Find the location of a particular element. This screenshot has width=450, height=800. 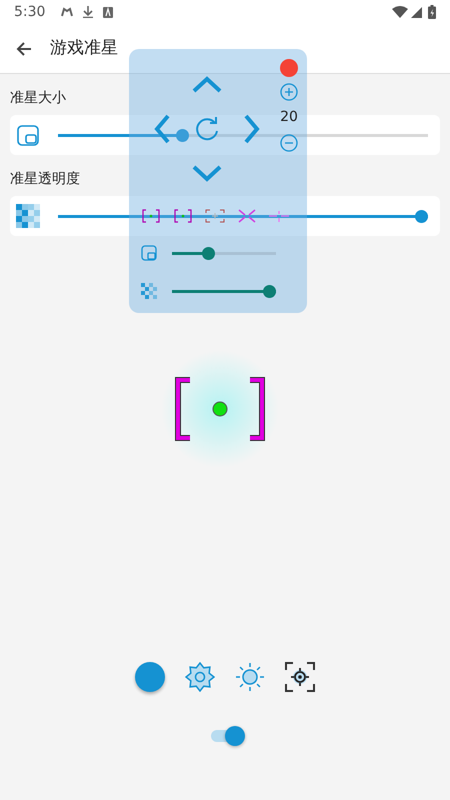

badge-gear-icon is located at coordinates (200, 677).